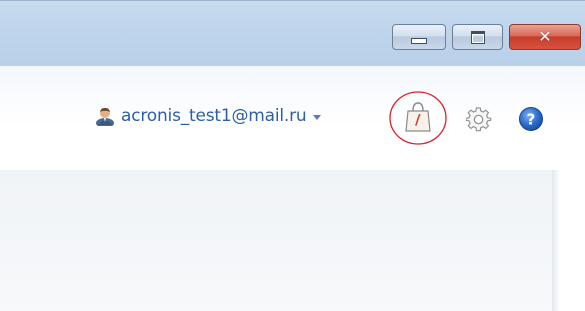 The width and height of the screenshot is (585, 311). I want to click on user-icon, so click(105, 116).